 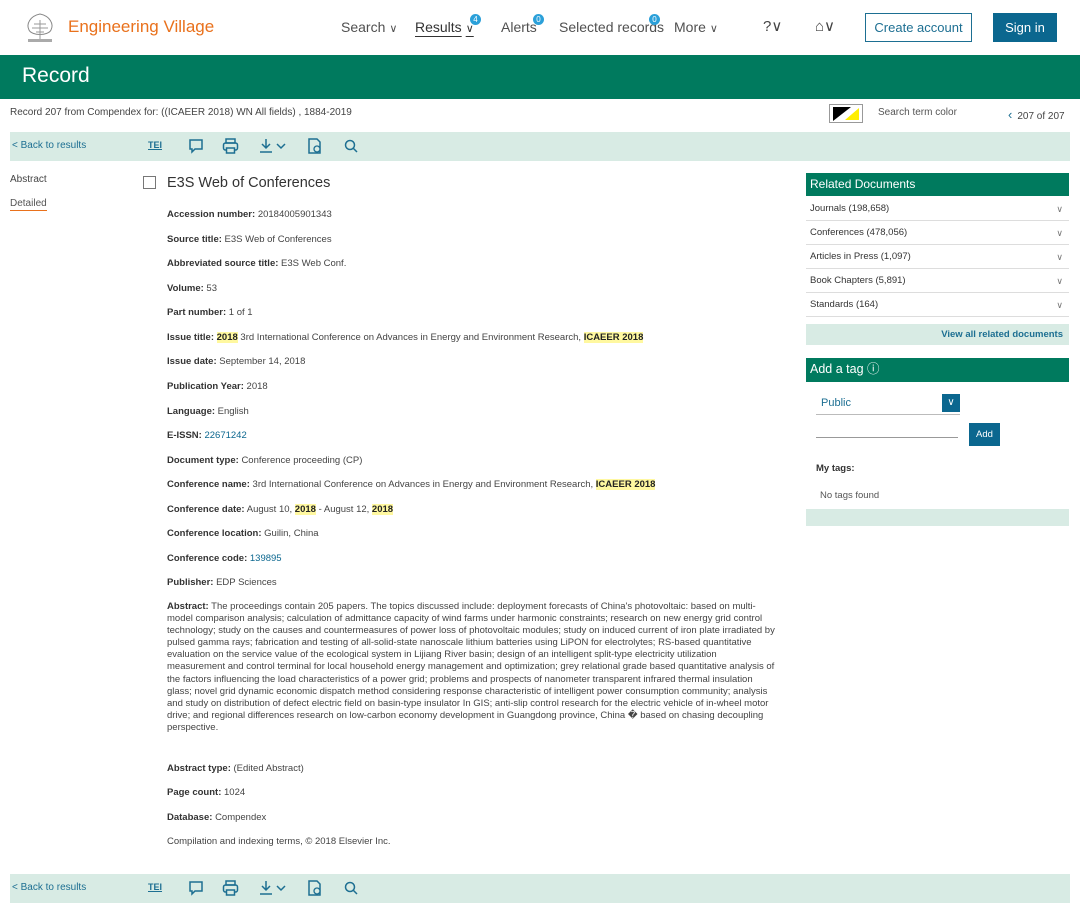 I want to click on help-icon: ?∨, so click(x=772, y=26).